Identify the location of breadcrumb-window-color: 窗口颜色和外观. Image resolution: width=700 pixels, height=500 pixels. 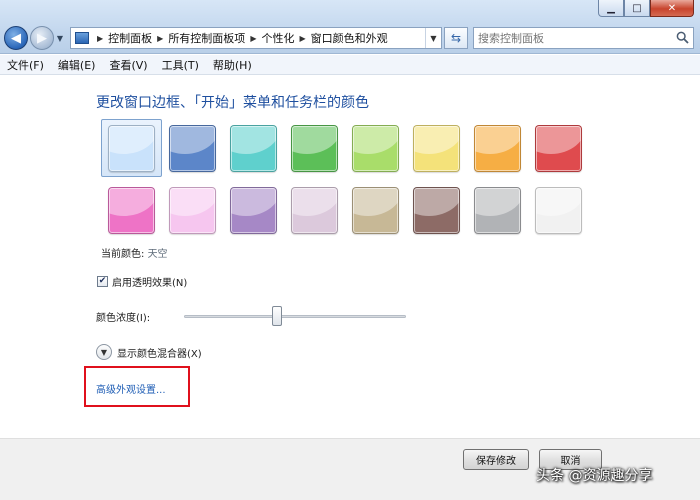
(349, 38).